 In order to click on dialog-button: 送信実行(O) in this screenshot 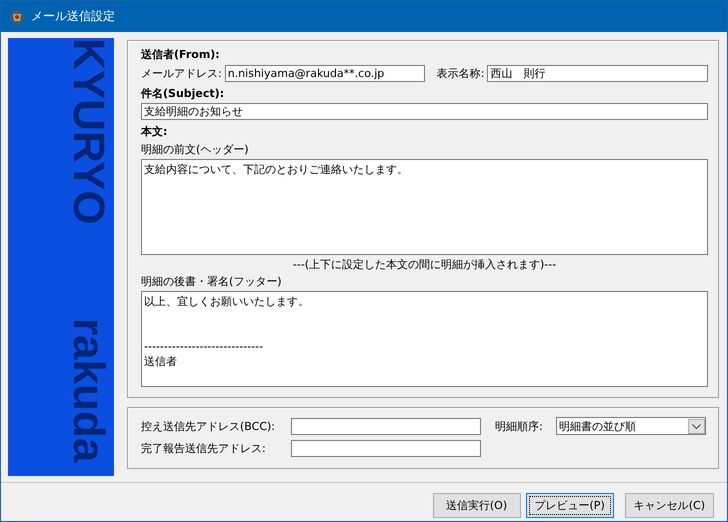, I will do `click(476, 505)`.